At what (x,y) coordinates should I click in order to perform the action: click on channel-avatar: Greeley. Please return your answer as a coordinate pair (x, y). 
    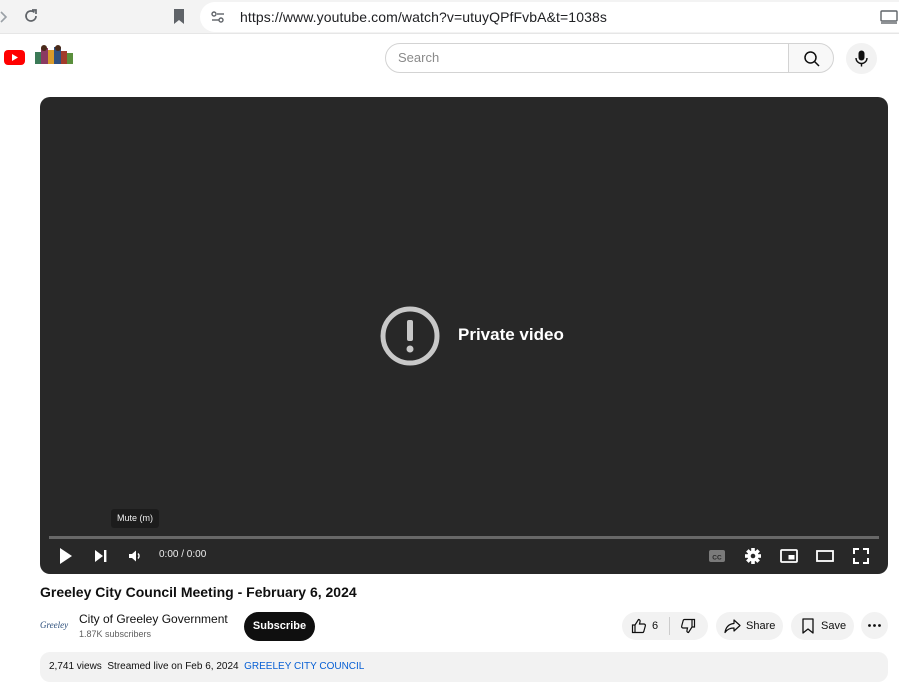
    Looking at the image, I should click on (55, 627).